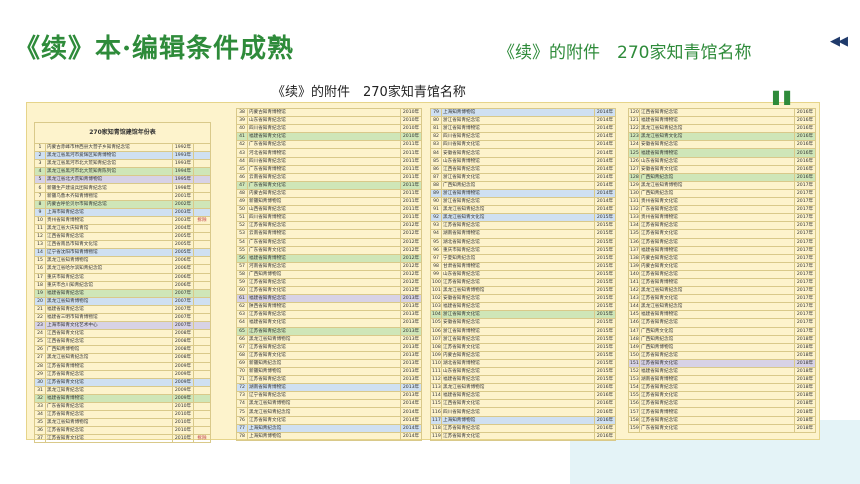 The width and height of the screenshot is (860, 484). What do you see at coordinates (436, 347) in the screenshot?
I see `cell-index: 108` at bounding box center [436, 347].